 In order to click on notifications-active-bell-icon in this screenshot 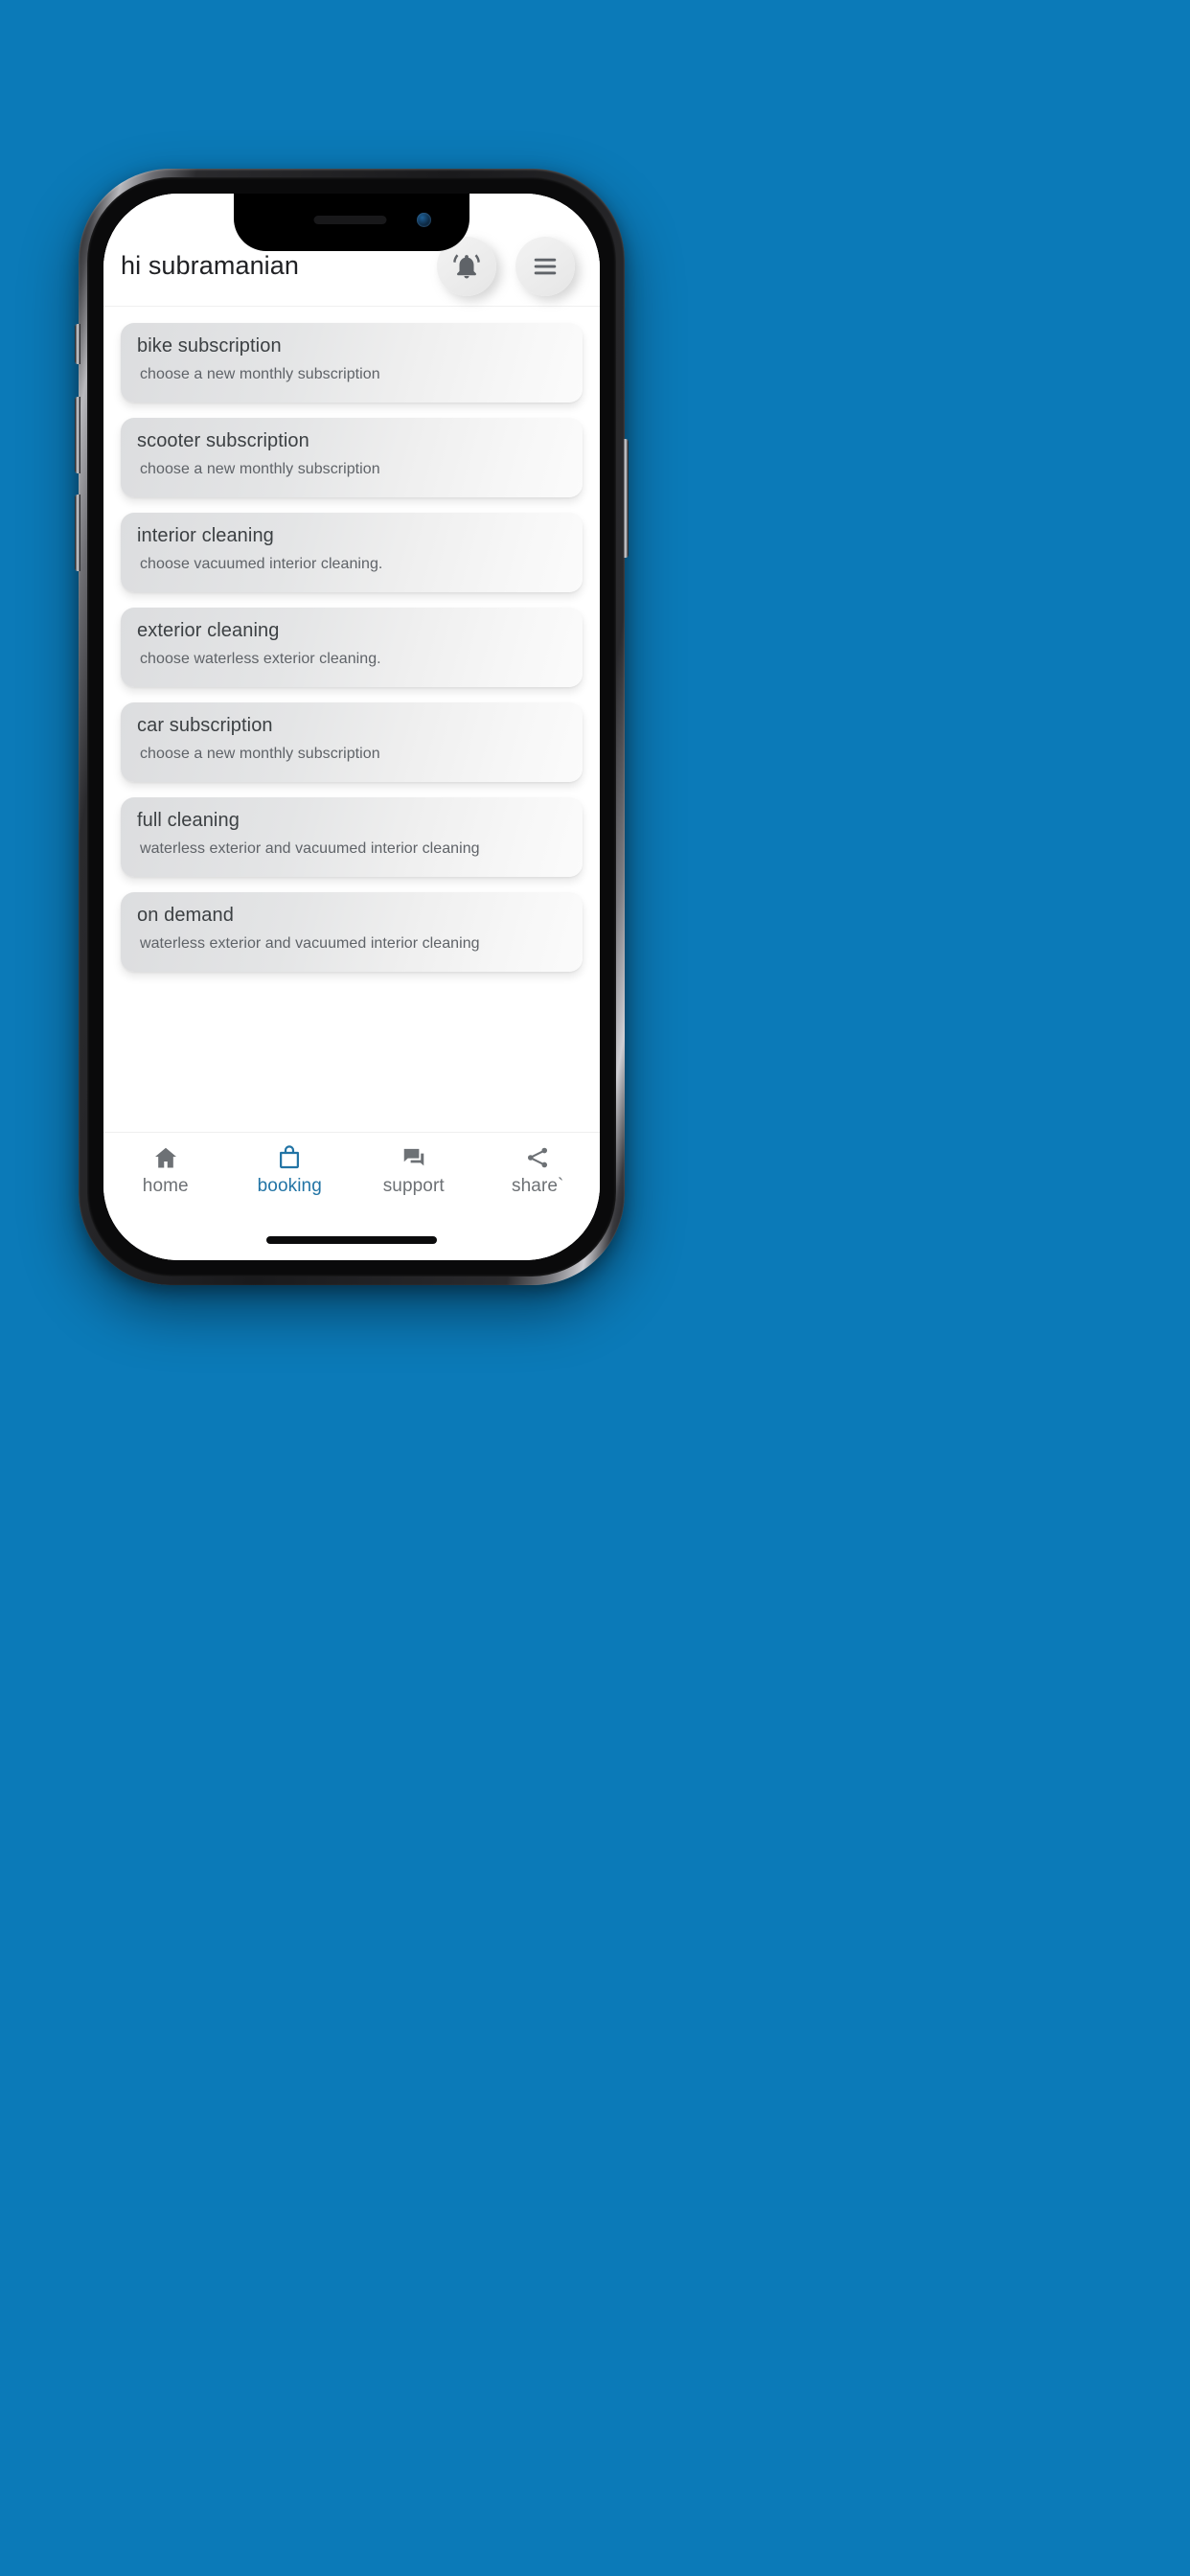, I will do `click(467, 266)`.